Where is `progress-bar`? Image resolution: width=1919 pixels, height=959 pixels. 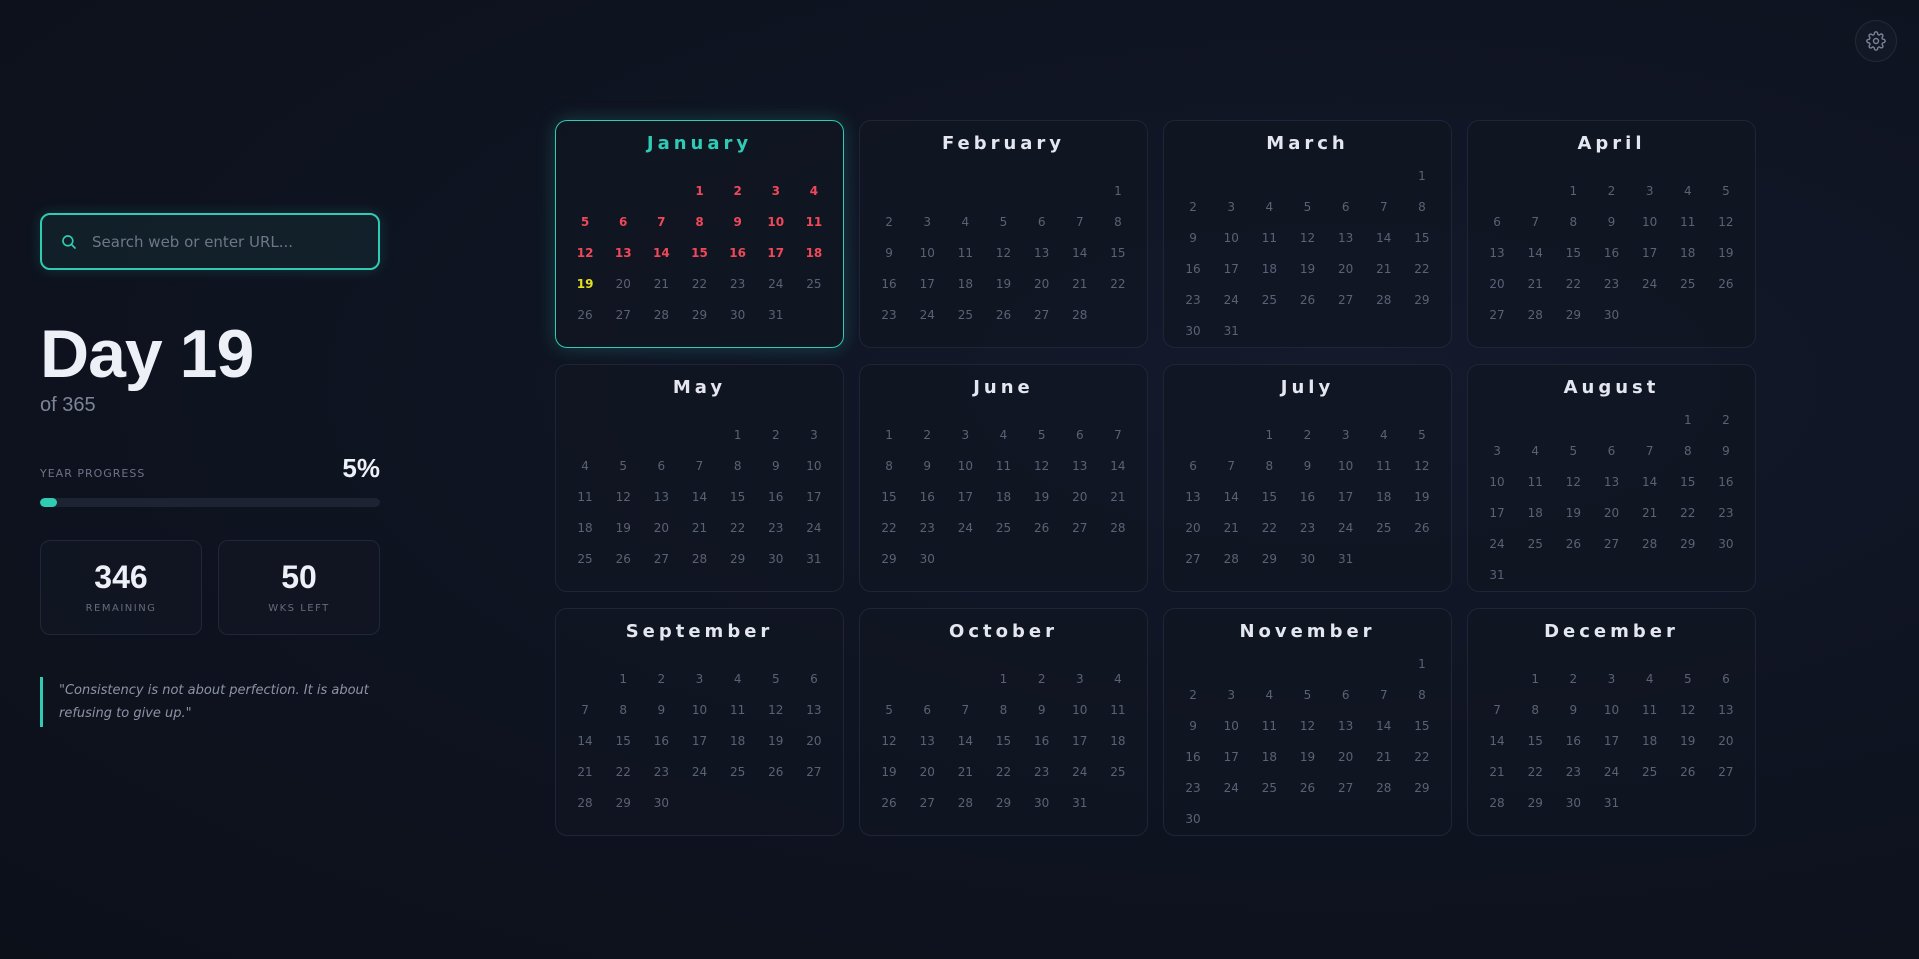
progress-bar is located at coordinates (210, 502).